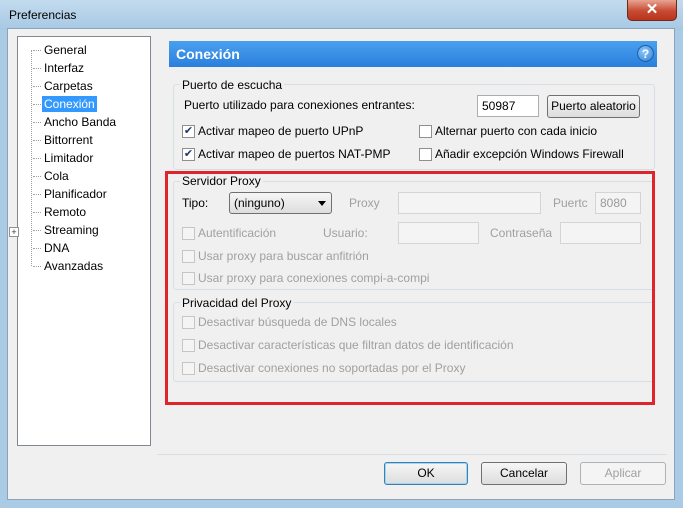  I want to click on expand-icon: +, so click(14, 232).